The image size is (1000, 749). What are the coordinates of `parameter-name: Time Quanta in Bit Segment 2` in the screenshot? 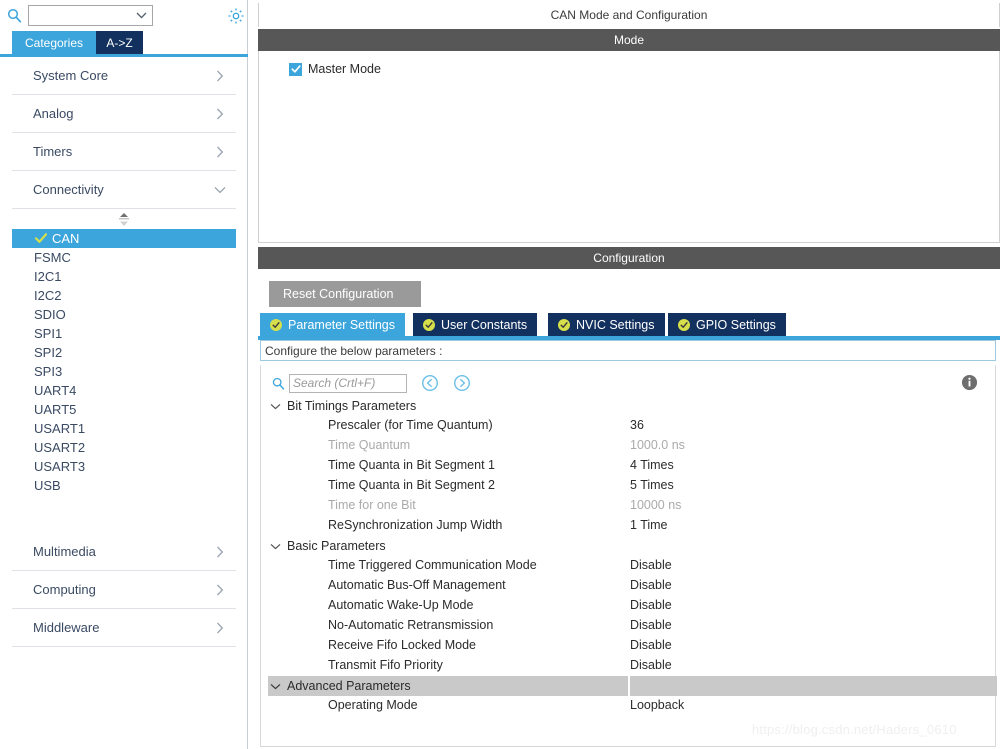 It's located at (411, 485).